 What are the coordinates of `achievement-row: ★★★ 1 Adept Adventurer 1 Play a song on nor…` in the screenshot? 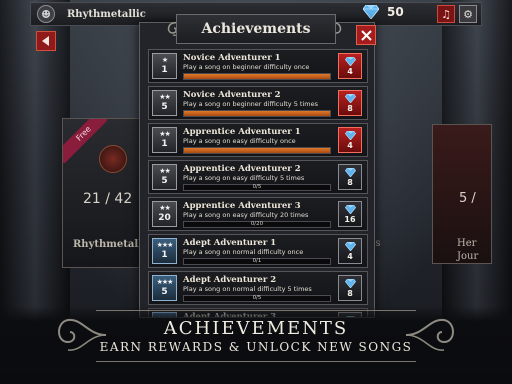 It's located at (258, 251).